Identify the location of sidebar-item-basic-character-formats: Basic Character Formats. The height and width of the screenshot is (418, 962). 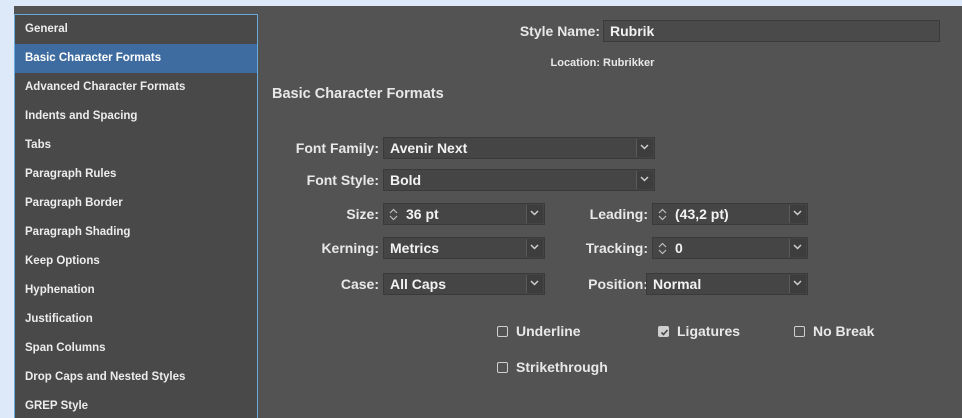
(136, 58).